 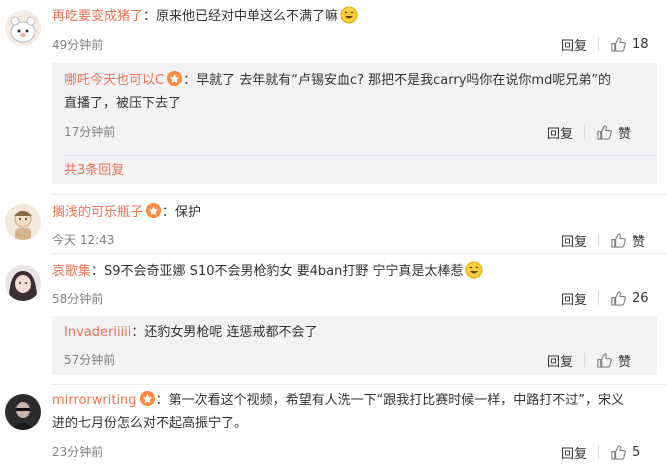 I want to click on username-link: 搁浅的可乐瓶子, so click(x=97, y=212).